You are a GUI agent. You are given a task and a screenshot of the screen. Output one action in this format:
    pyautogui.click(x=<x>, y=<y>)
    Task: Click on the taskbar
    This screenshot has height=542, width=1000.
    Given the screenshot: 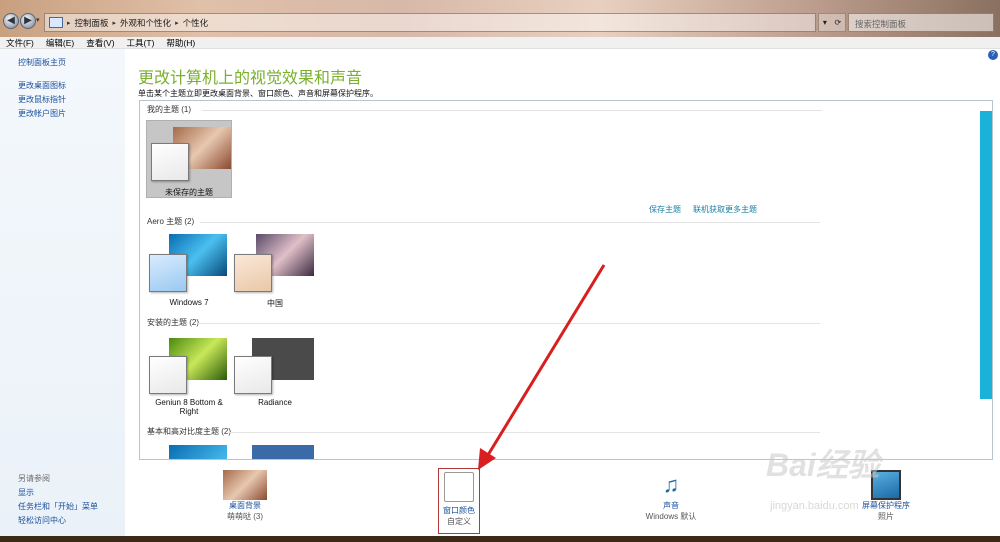 What is the action you would take?
    pyautogui.click(x=500, y=539)
    